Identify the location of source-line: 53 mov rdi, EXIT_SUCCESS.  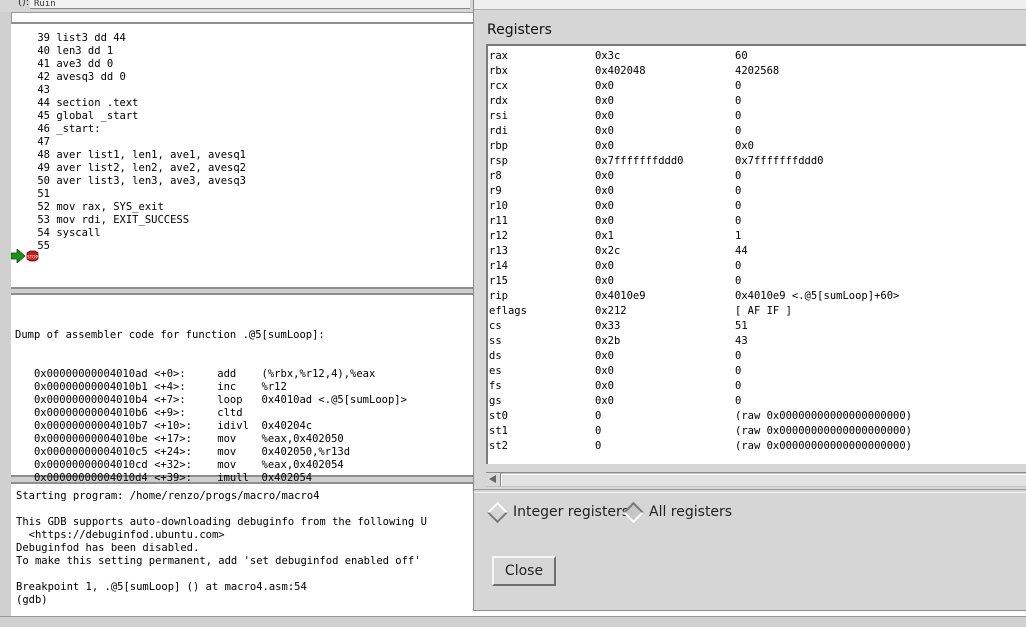
(135, 220).